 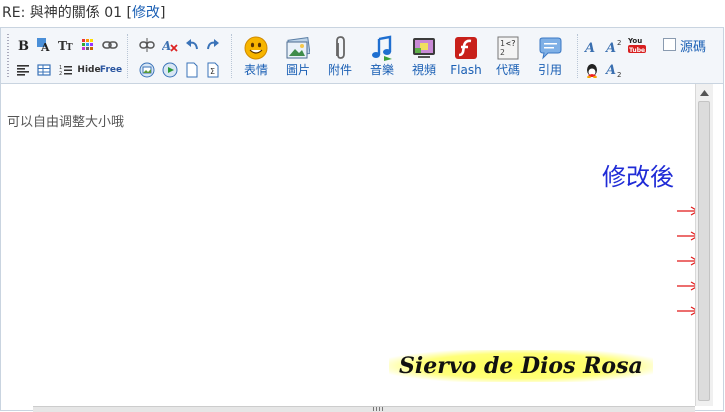 What do you see at coordinates (298, 47) in the screenshot?
I see `image-icon` at bounding box center [298, 47].